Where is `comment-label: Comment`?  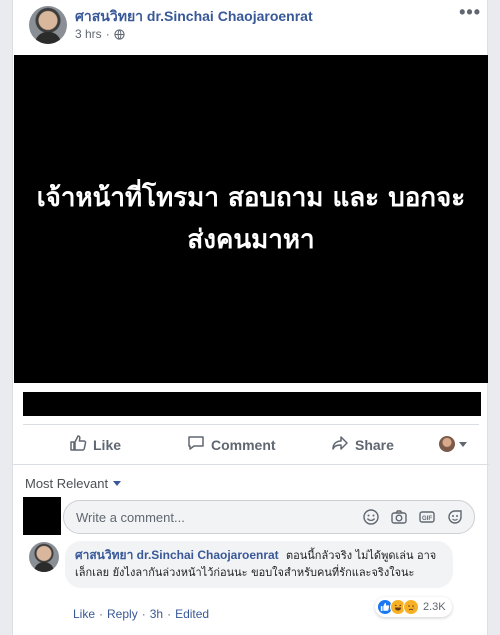
comment-label: Comment is located at coordinates (243, 444).